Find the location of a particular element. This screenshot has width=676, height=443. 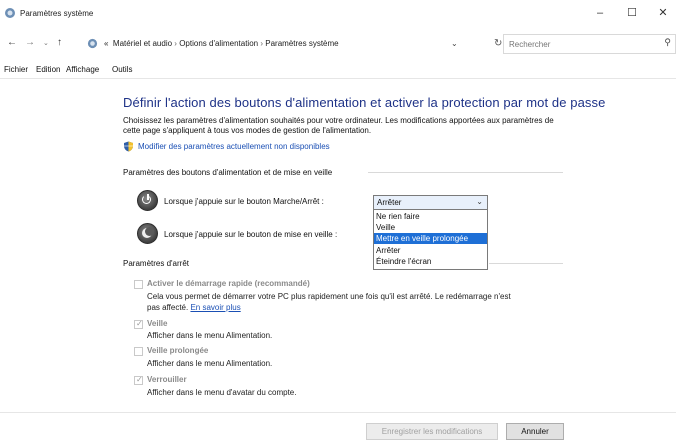

fast-startup-desc-text: pas affecté. is located at coordinates (168, 307).